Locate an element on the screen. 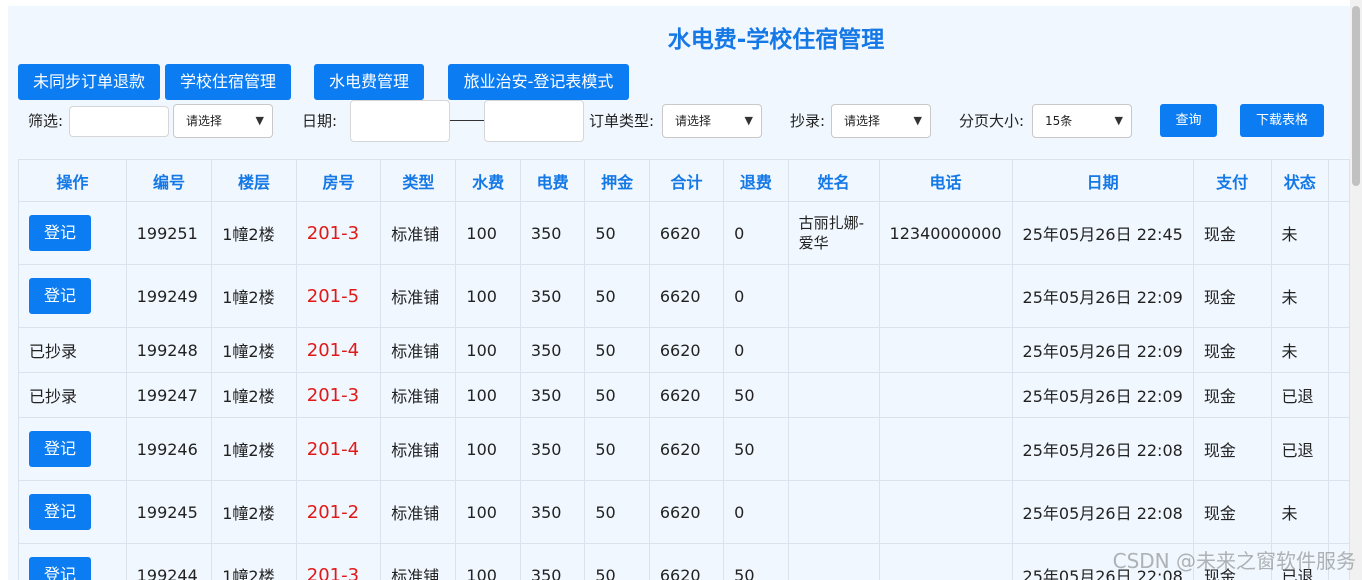 The height and width of the screenshot is (580, 1362). header-date: 日期 is located at coordinates (1102, 180).